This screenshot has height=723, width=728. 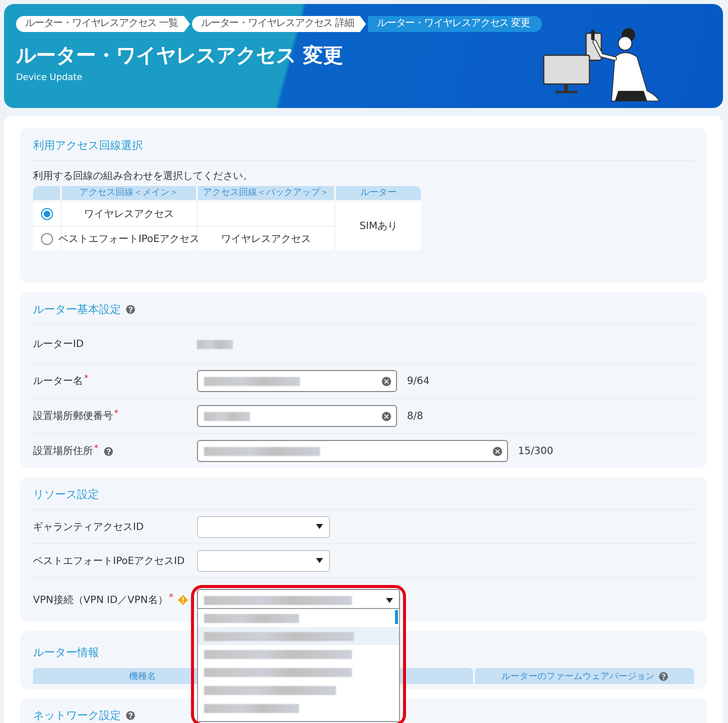 I want to click on field-label: 設置場所郵便番号, so click(x=73, y=416).